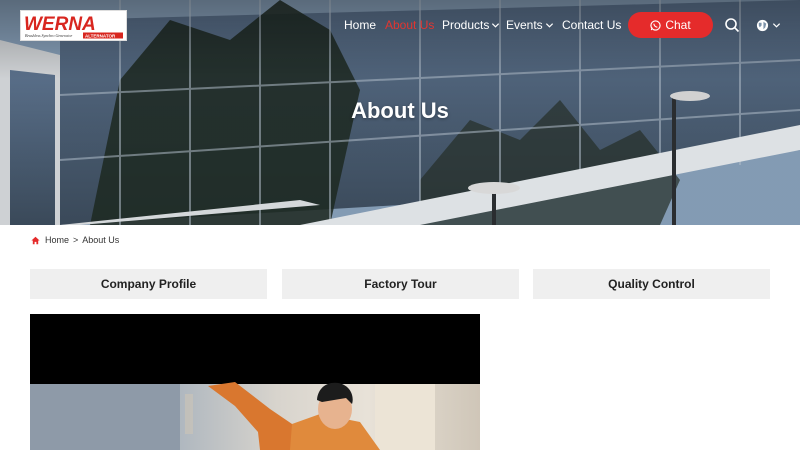  Describe the element at coordinates (400, 110) in the screenshot. I see `page-title: About Us` at that location.